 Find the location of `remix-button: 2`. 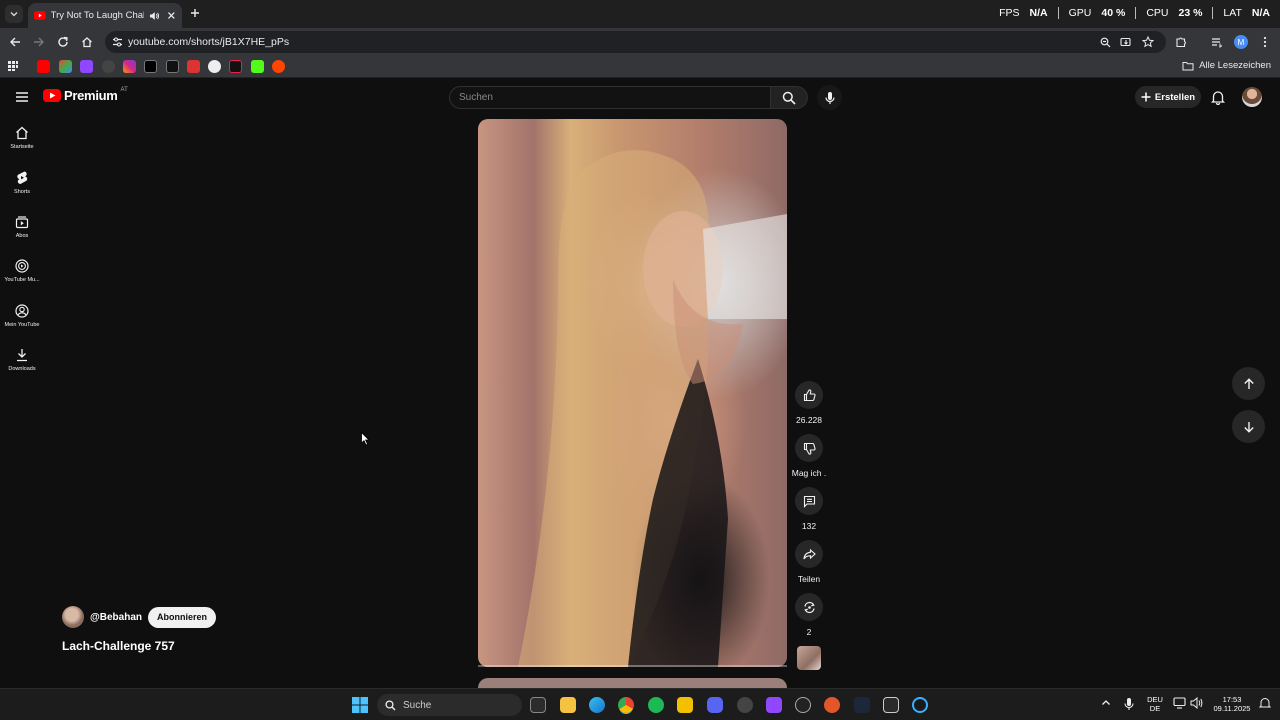

remix-button: 2 is located at coordinates (809, 615).